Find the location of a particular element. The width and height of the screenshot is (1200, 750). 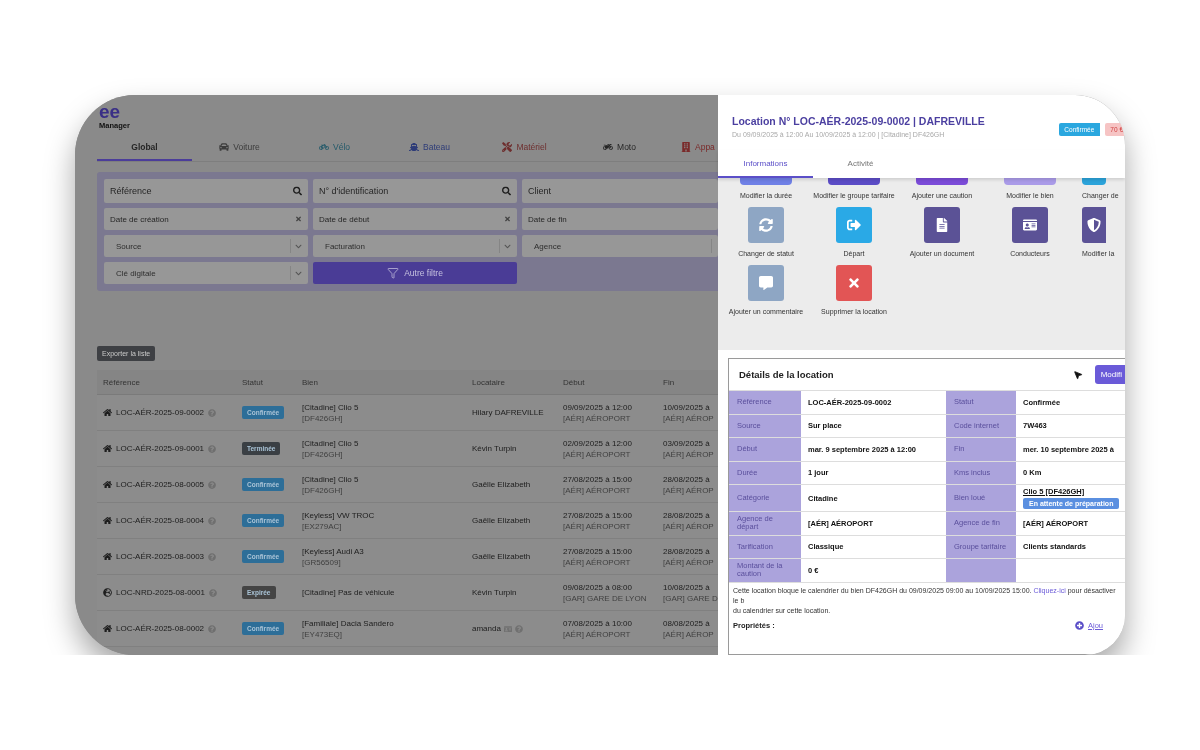

boat-icon is located at coordinates (414, 147).